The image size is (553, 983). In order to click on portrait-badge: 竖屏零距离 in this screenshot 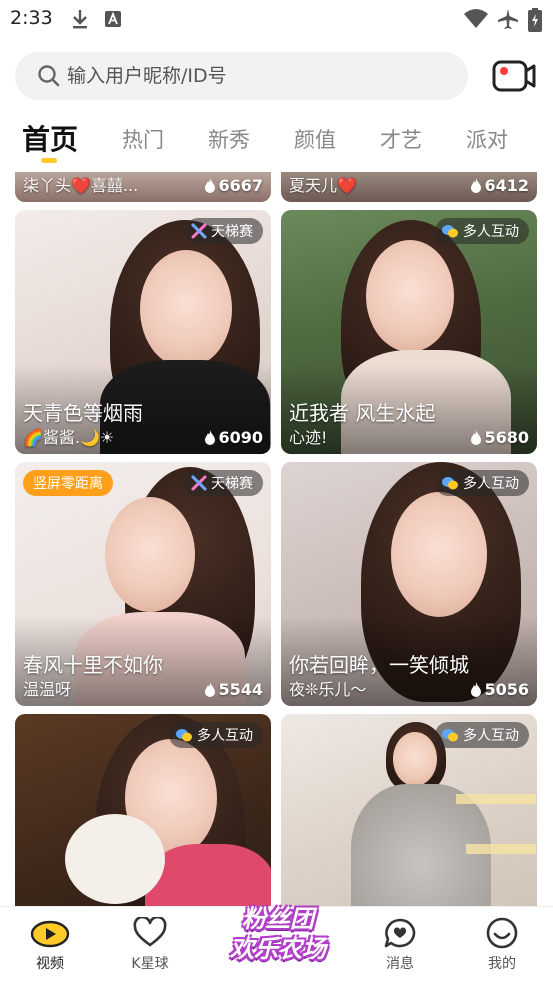, I will do `click(68, 483)`.